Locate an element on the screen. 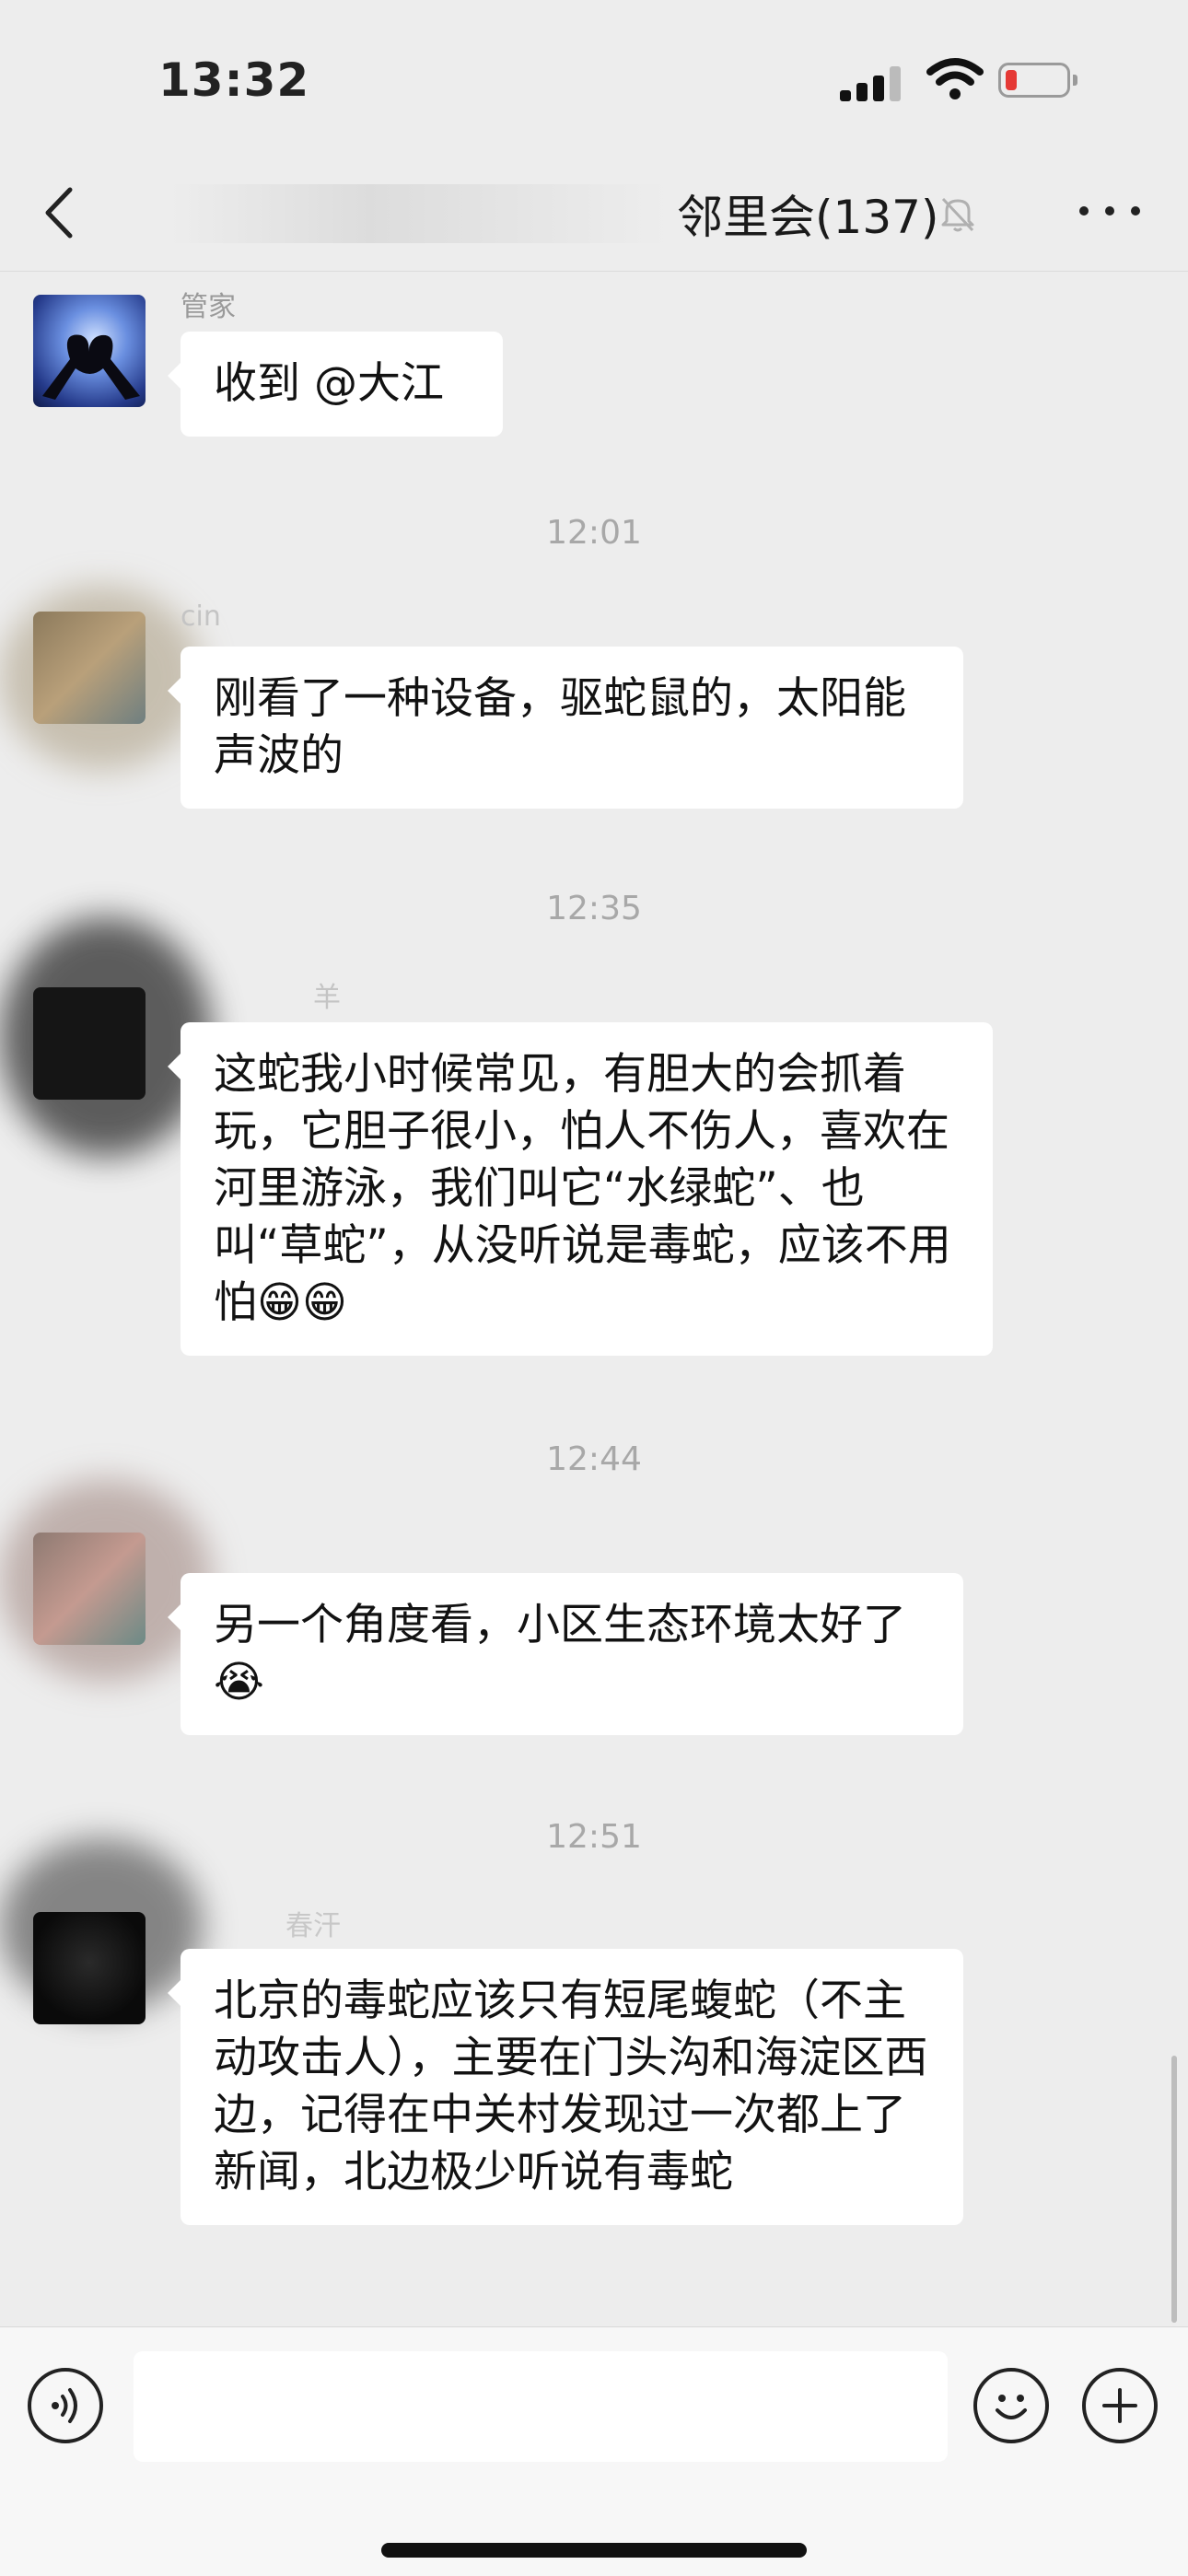 Image resolution: width=1188 pixels, height=2576 pixels. voice-button is located at coordinates (65, 2405).